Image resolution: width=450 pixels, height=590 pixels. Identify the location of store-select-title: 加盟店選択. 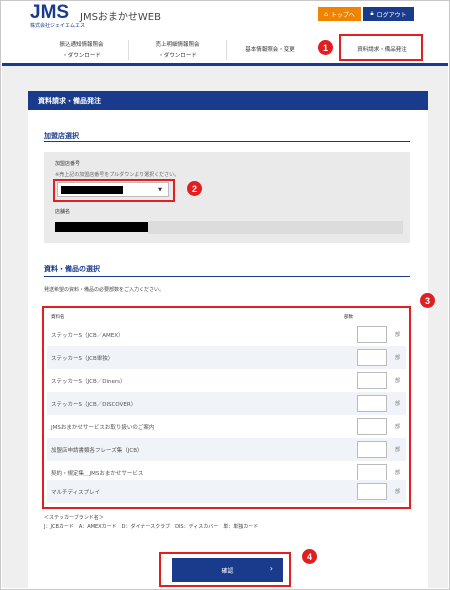
(61, 136).